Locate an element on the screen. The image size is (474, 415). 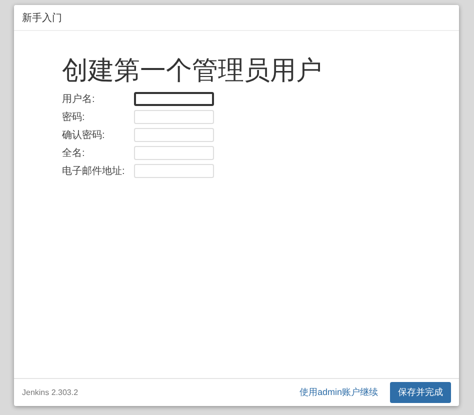
version-text: Jenkins 2.303.2 is located at coordinates (51, 392).